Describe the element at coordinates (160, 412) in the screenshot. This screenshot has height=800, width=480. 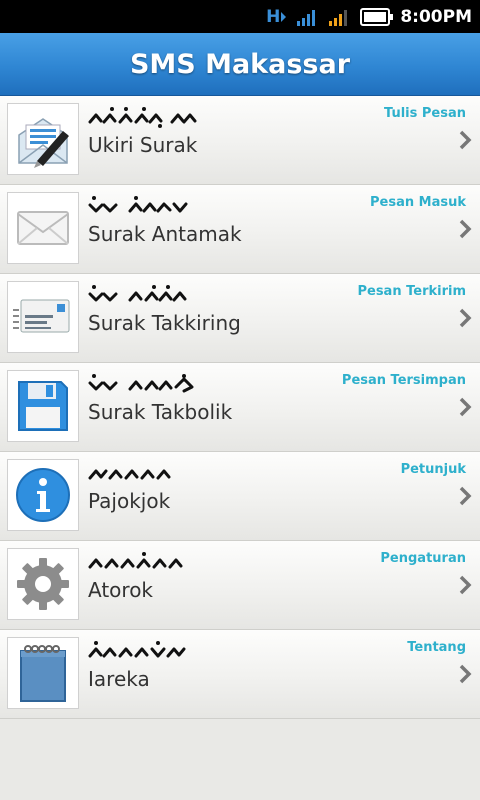
I see `menu-item-label: Surak Takbolik` at that location.